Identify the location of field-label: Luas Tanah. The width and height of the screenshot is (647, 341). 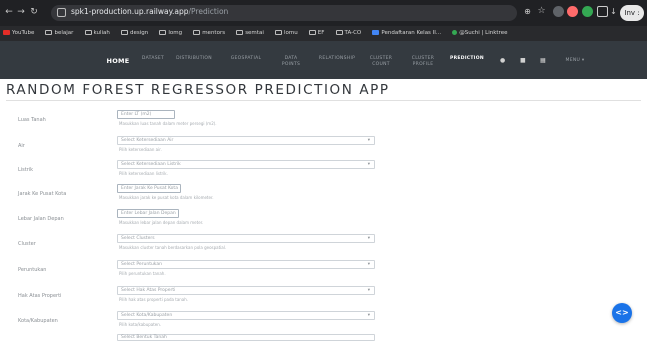
(32, 120).